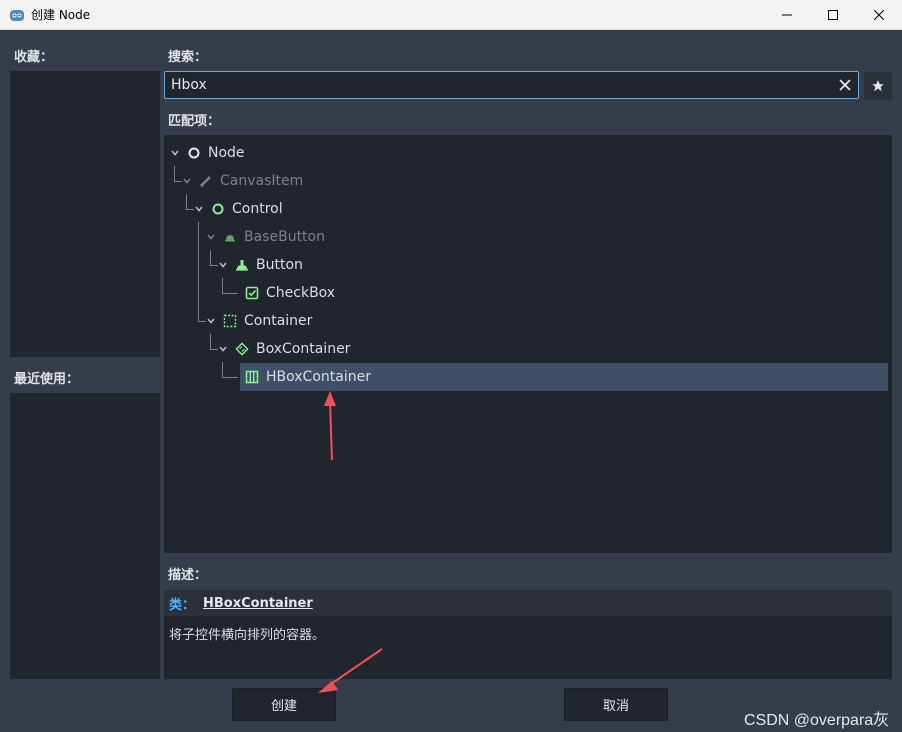 This screenshot has height=732, width=902. Describe the element at coordinates (318, 377) in the screenshot. I see `tree-item-label: HBoxContainer` at that location.